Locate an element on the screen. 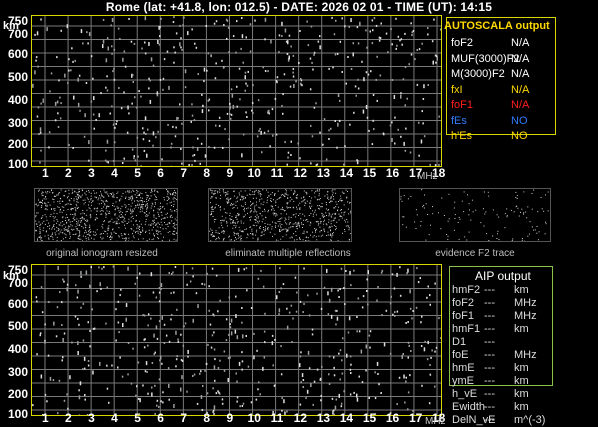 The image size is (598, 427). x-tick: 11 is located at coordinates (277, 173).